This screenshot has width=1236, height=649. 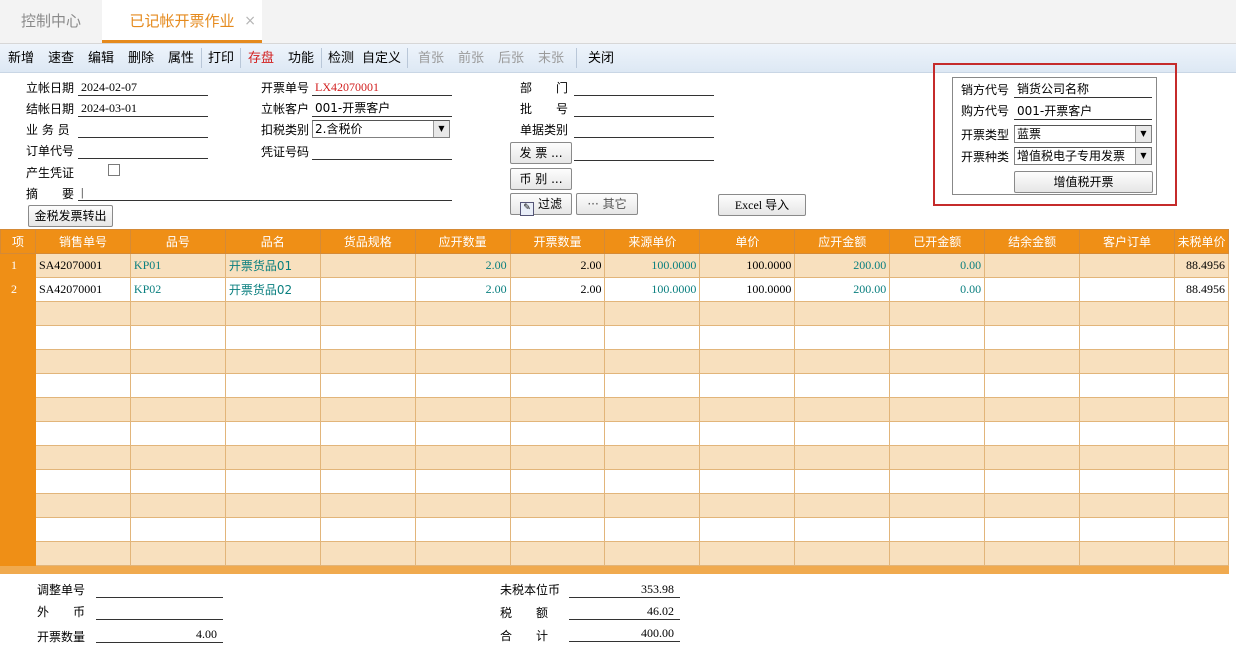 I want to click on invoice-kind-select: 增值税电子专用发票 ▼, so click(x=1083, y=156).